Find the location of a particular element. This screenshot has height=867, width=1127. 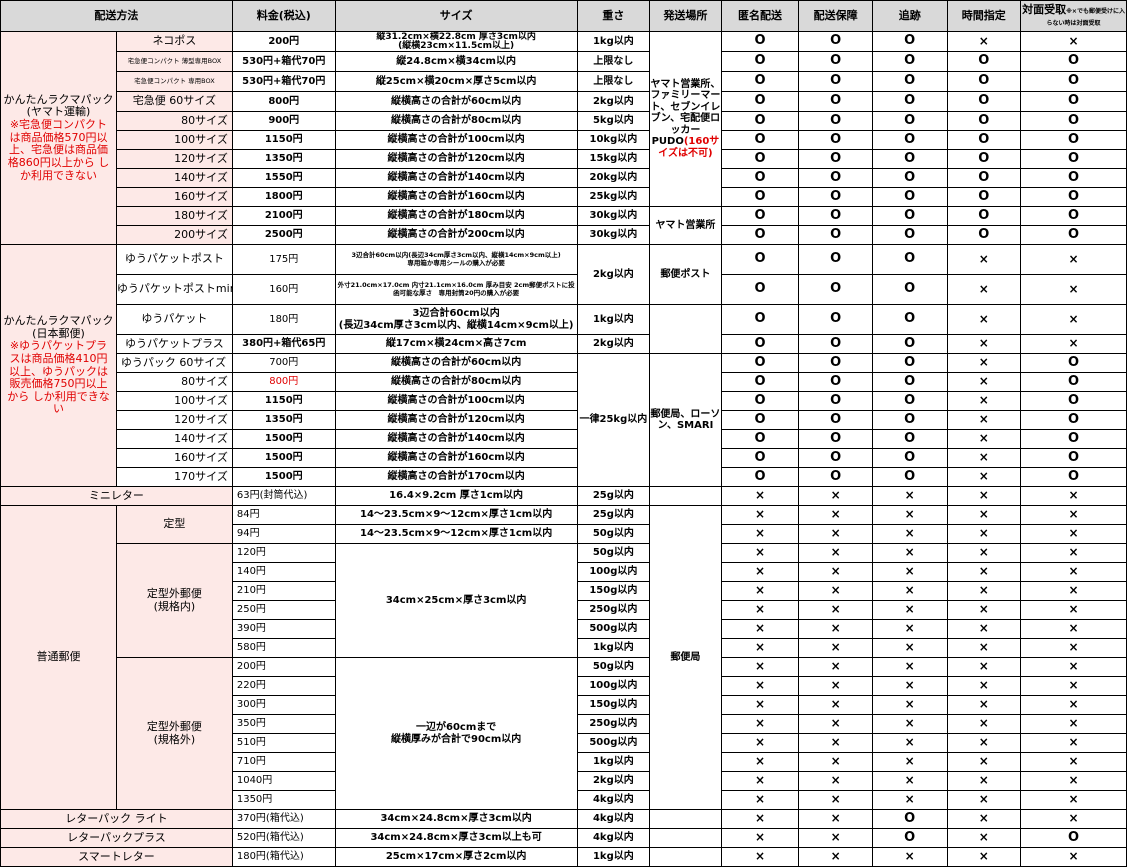

service-name: レターパックプラス is located at coordinates (116, 838).